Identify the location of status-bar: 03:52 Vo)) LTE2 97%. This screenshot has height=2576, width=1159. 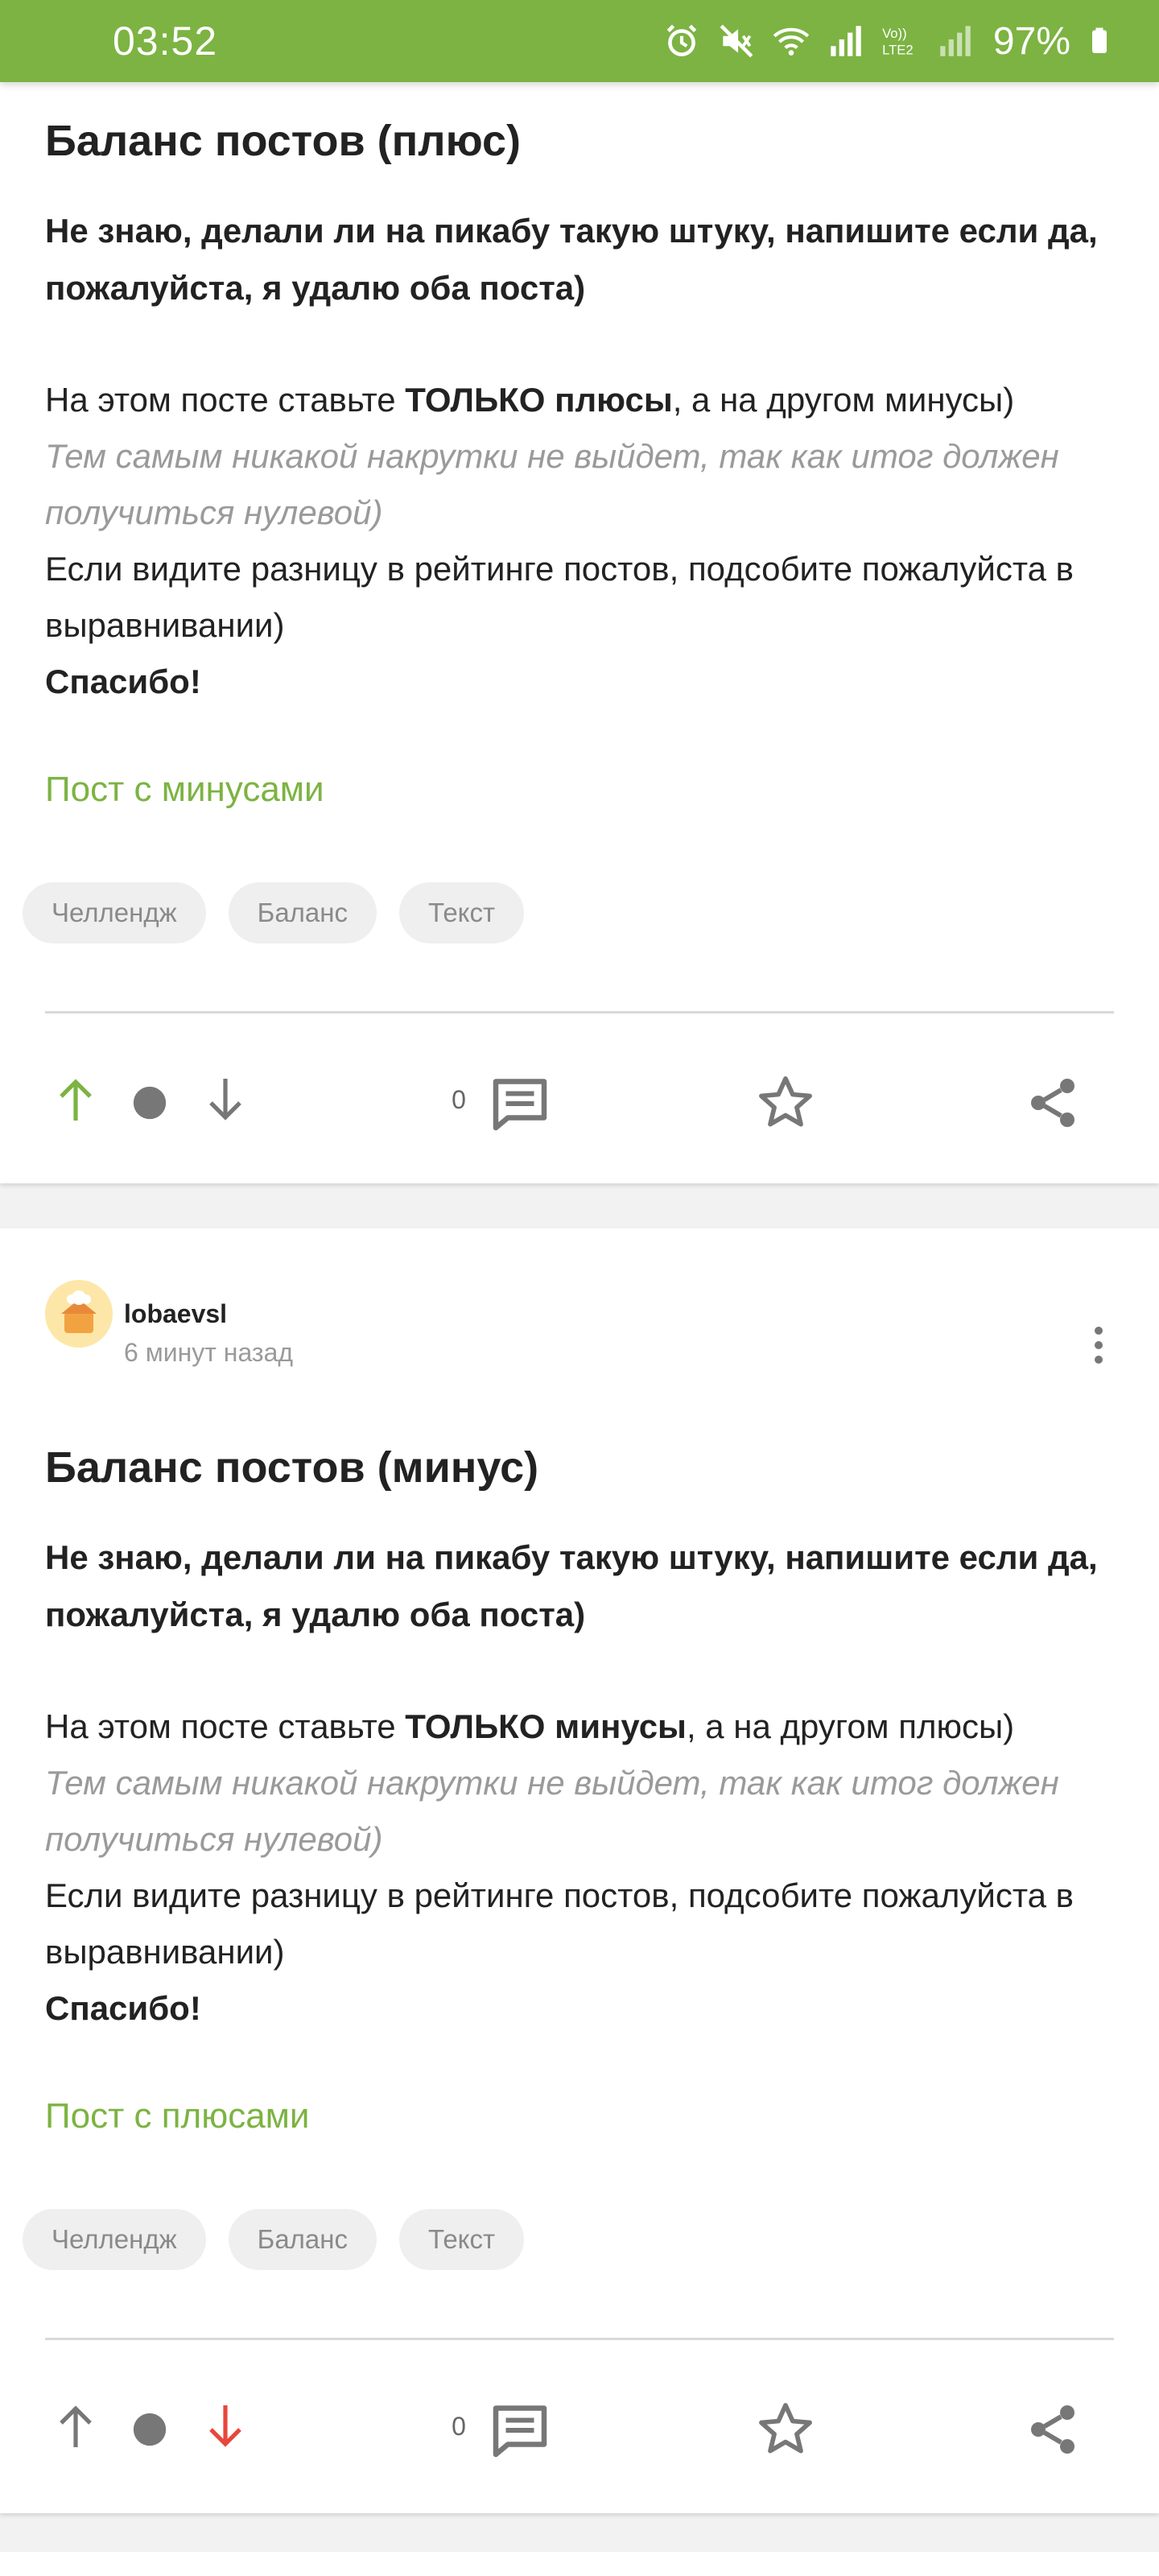
(579, 41).